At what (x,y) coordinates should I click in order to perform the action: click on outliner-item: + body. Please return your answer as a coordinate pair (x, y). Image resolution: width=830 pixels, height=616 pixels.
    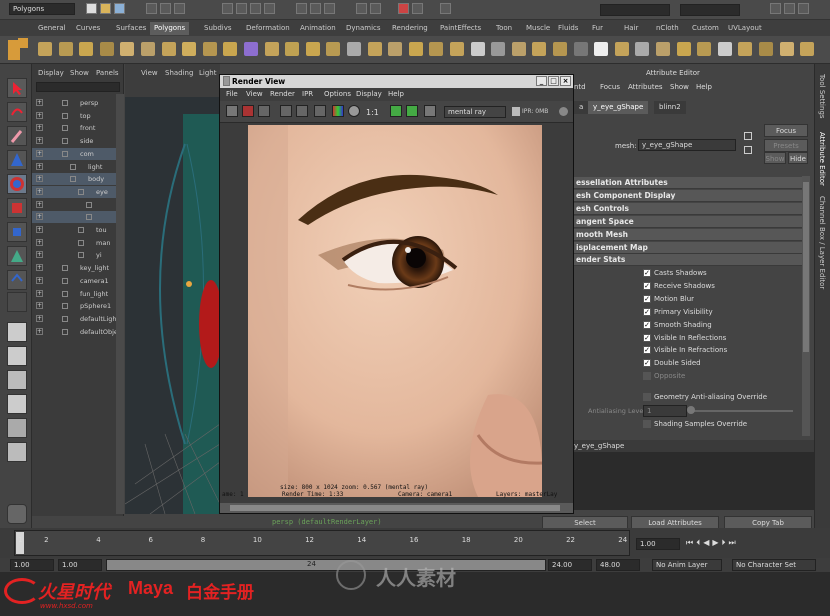
    Looking at the image, I should click on (78, 179).